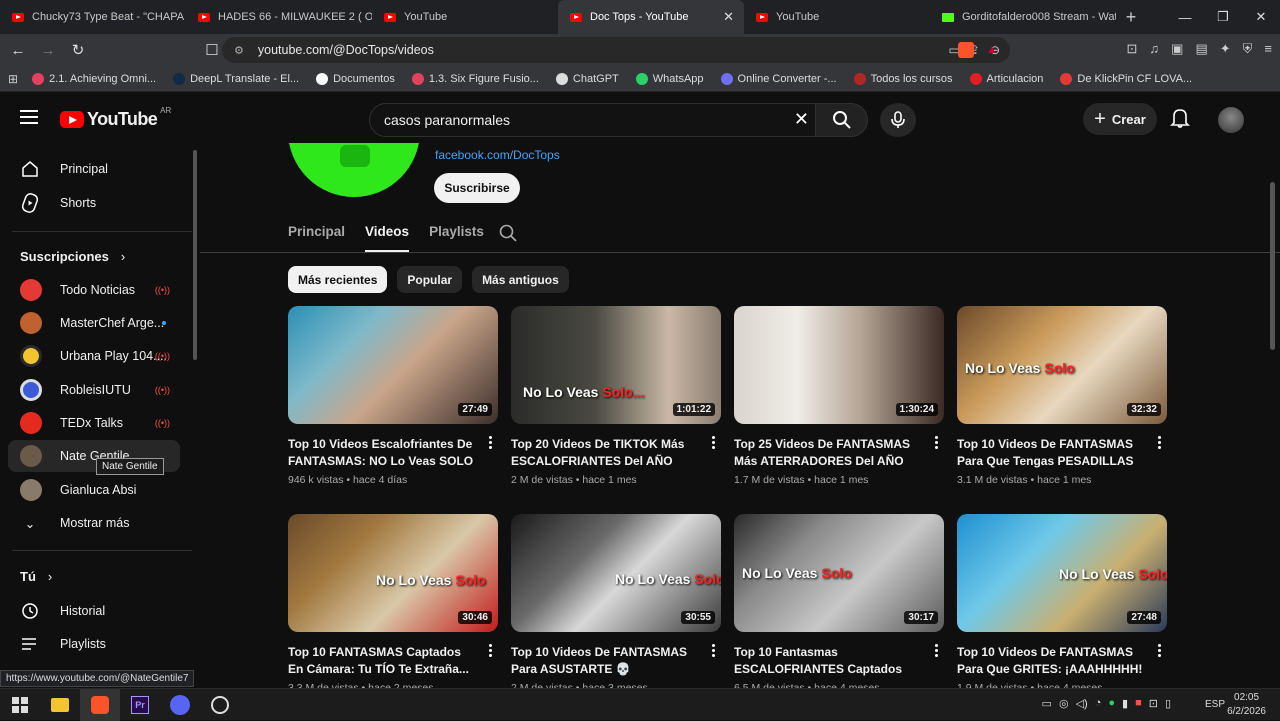  What do you see at coordinates (1248, 49) in the screenshot?
I see `vpn-icon: ⛨` at bounding box center [1248, 49].